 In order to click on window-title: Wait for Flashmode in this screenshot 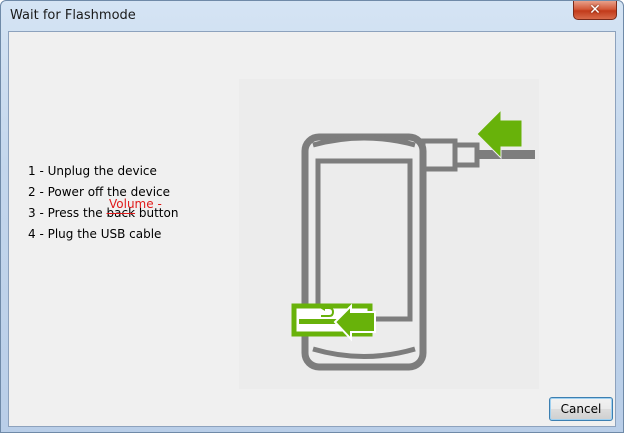, I will do `click(73, 15)`.